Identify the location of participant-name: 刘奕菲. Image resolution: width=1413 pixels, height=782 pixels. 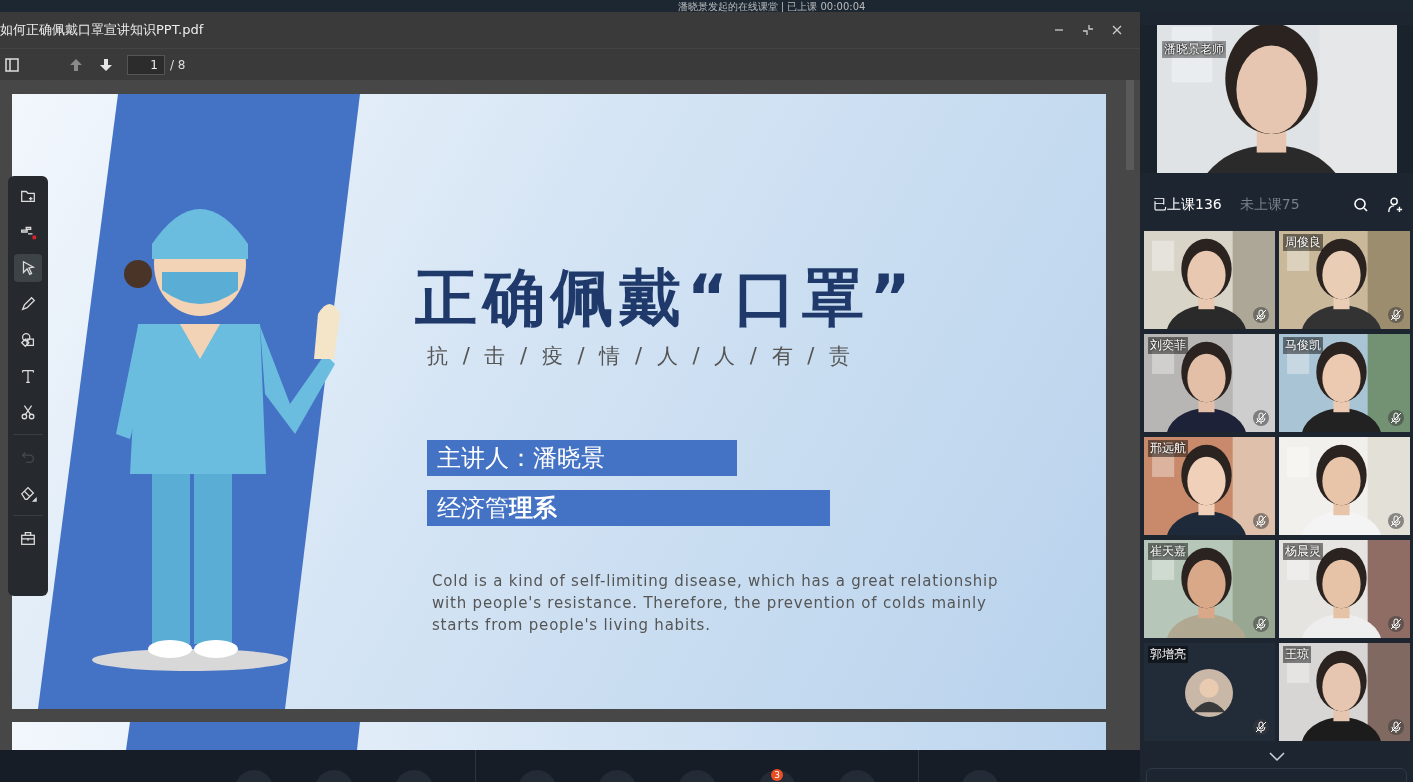
(1167, 345).